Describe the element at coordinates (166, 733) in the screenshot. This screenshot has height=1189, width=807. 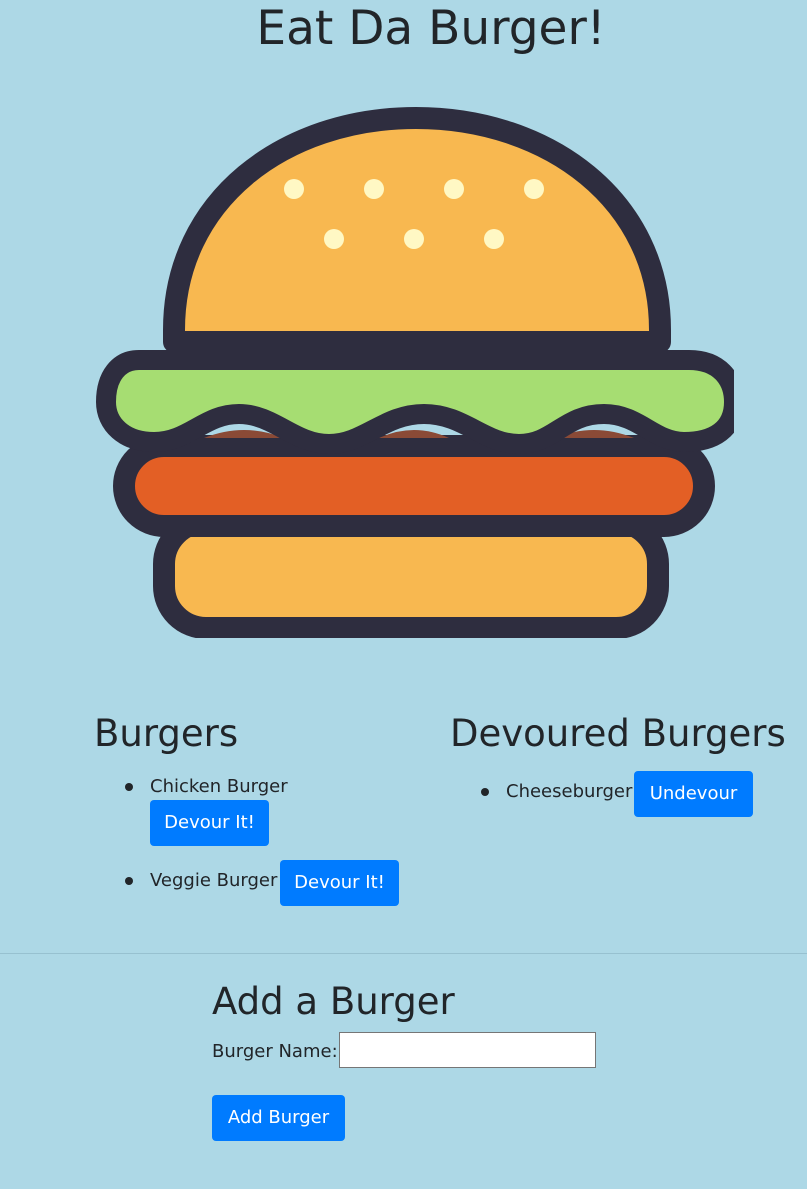
I see `burgers-heading: Burgers` at that location.